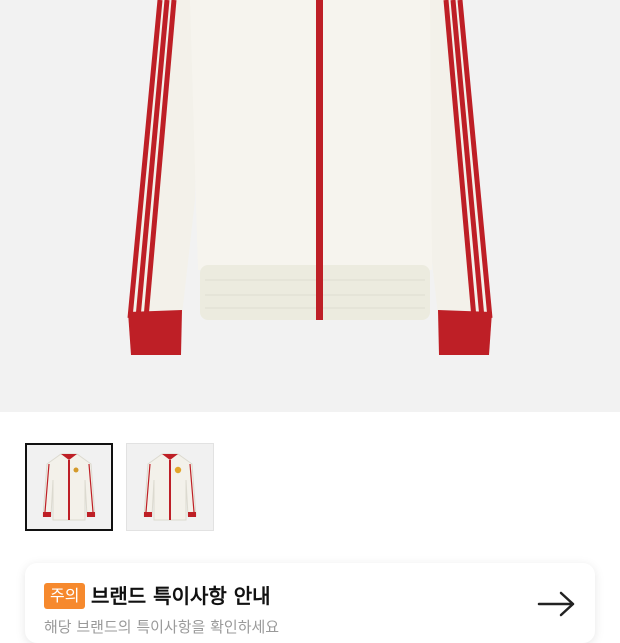  What do you see at coordinates (319, 160) in the screenshot?
I see `zipper-trim` at bounding box center [319, 160].